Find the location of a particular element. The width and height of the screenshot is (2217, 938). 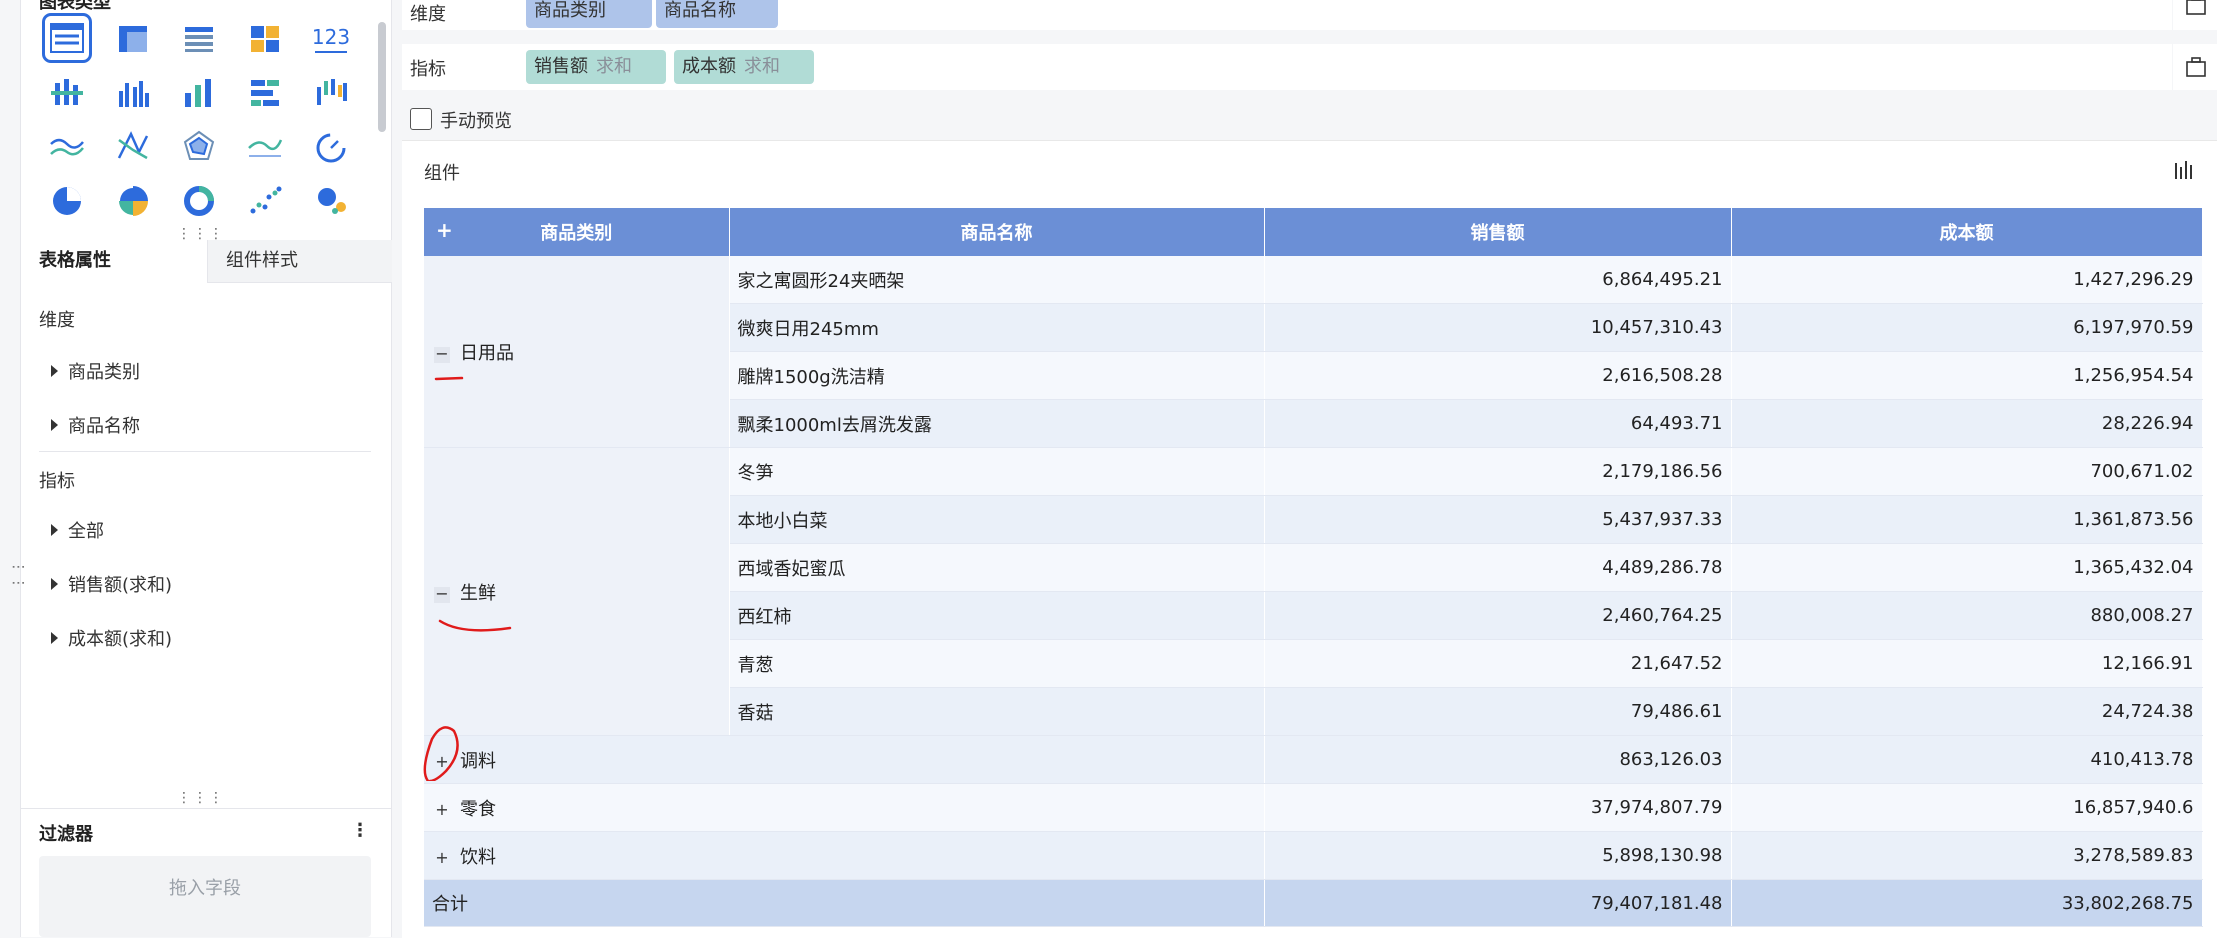

sales-cell: 2,460,764.25 is located at coordinates (1498, 615).